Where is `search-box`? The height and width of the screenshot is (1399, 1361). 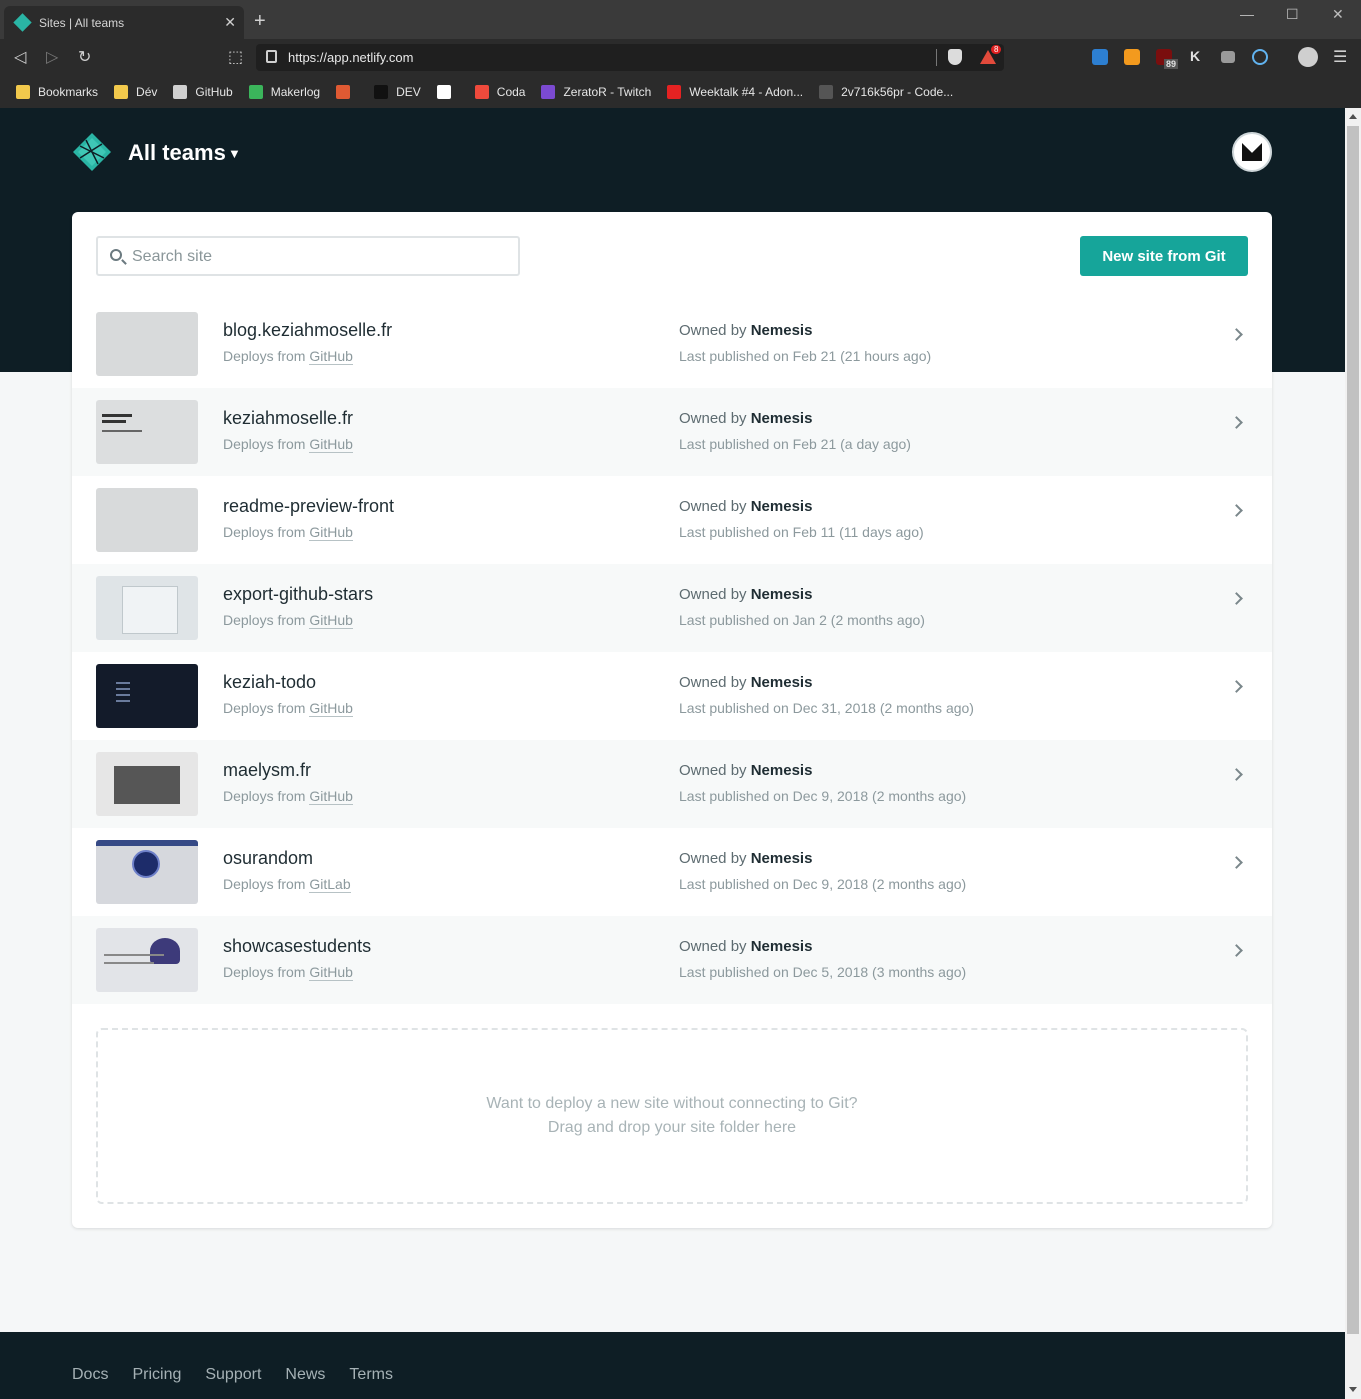 search-box is located at coordinates (308, 256).